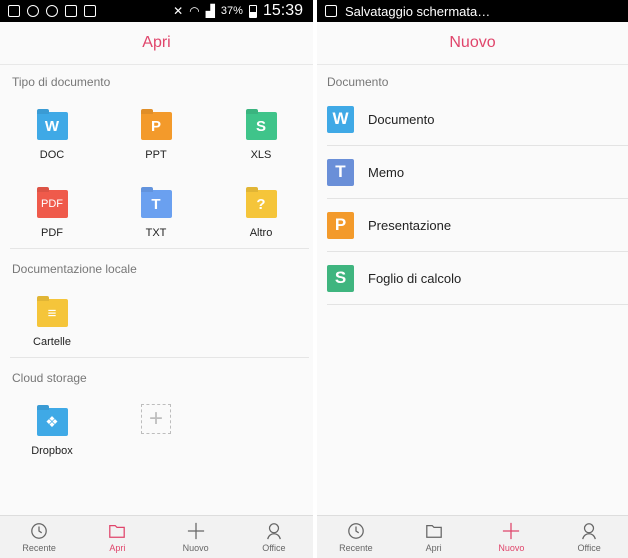 Image resolution: width=628 pixels, height=558 pixels. Describe the element at coordinates (340, 119) in the screenshot. I see `word-icon: W` at that location.